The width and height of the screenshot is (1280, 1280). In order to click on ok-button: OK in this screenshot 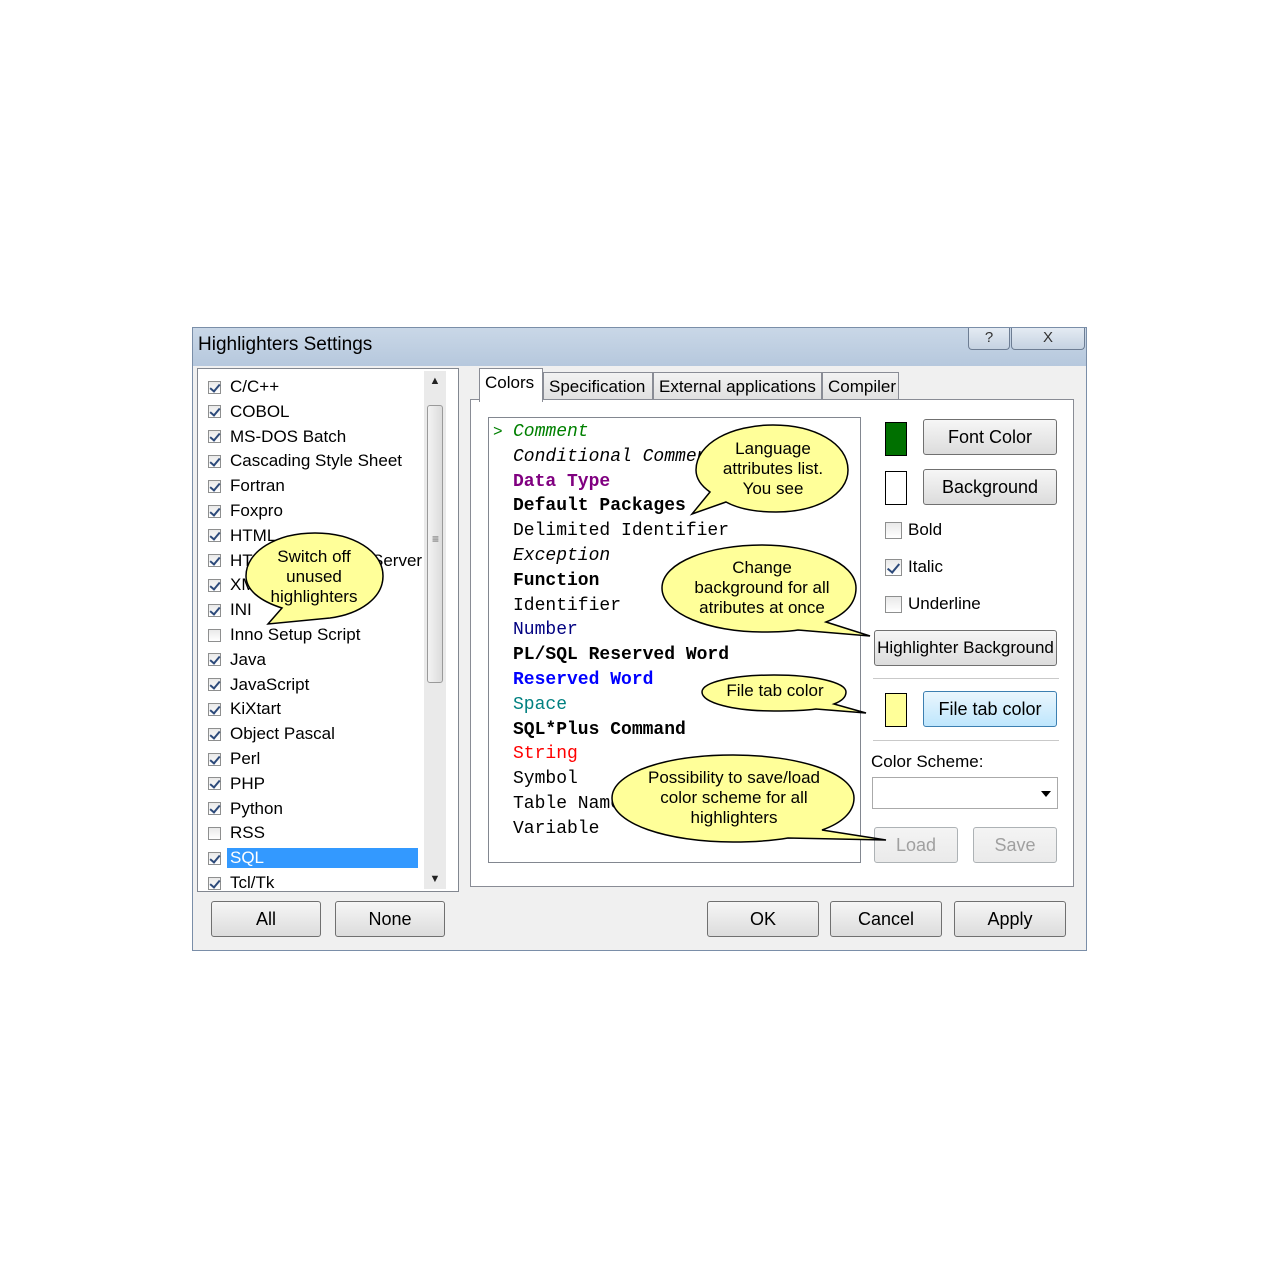, I will do `click(763, 919)`.